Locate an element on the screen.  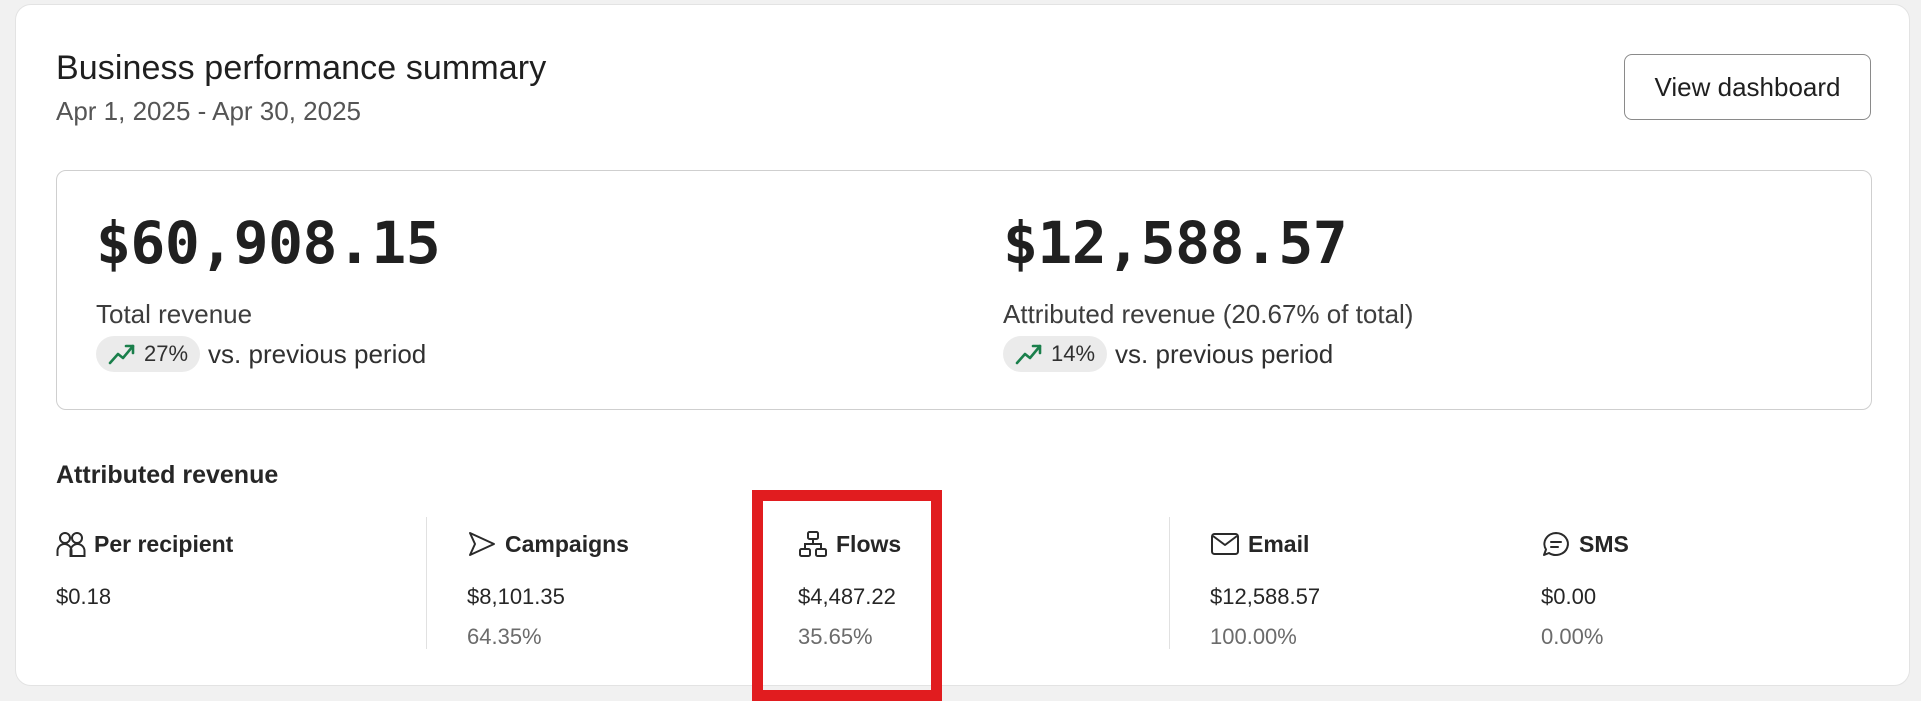
trend-percent: 14% is located at coordinates (1073, 353).